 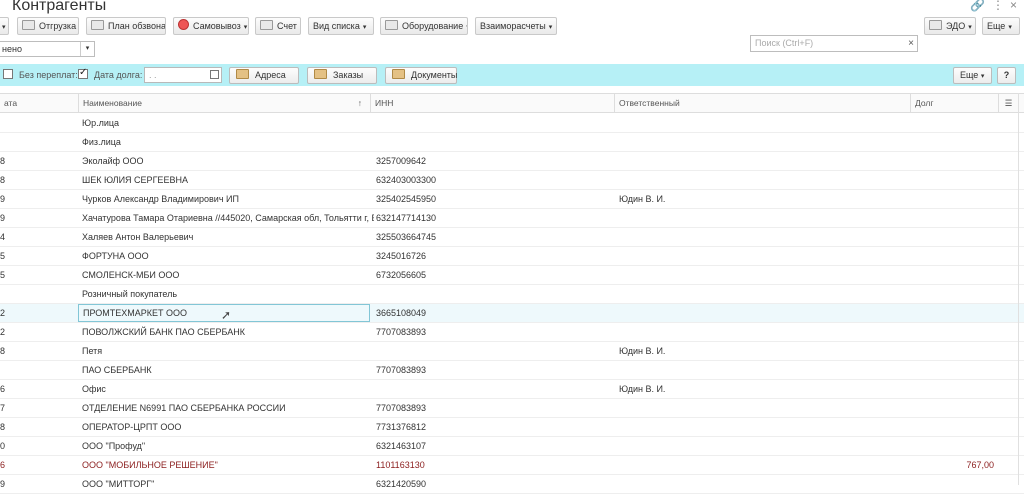 I want to click on table-row: Физ.лица, so click(x=512, y=142).